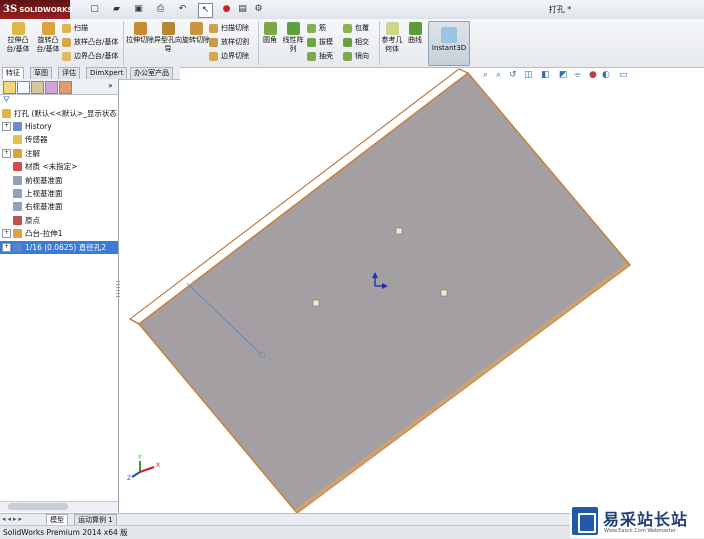 This screenshot has width=704, height=539. Describe the element at coordinates (18, 28) in the screenshot. I see `extrude-boss-icon` at that location.